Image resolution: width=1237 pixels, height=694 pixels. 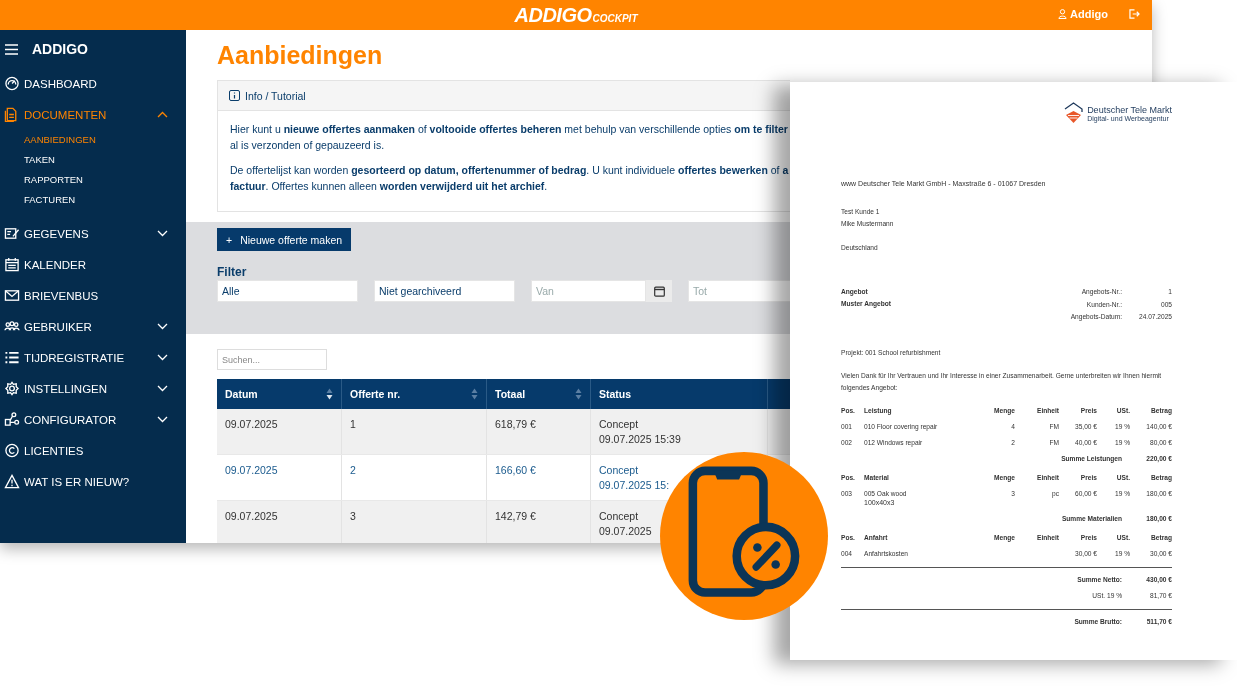 I want to click on settings-icon, so click(x=12, y=388).